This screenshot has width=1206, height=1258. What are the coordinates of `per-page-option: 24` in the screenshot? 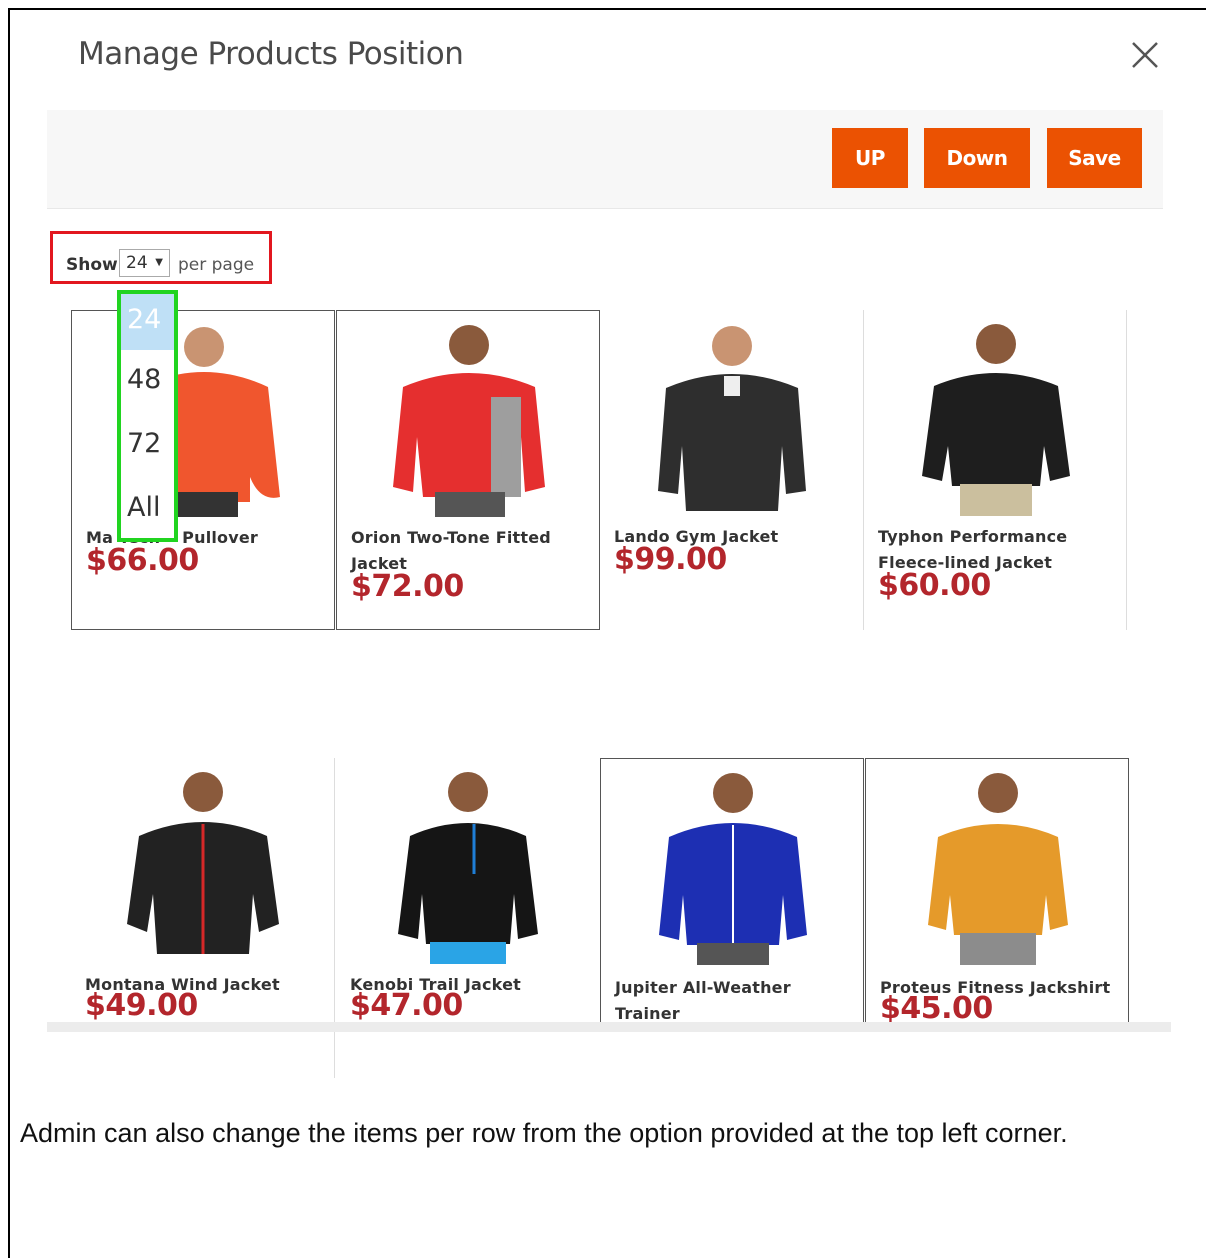 It's located at (147, 322).